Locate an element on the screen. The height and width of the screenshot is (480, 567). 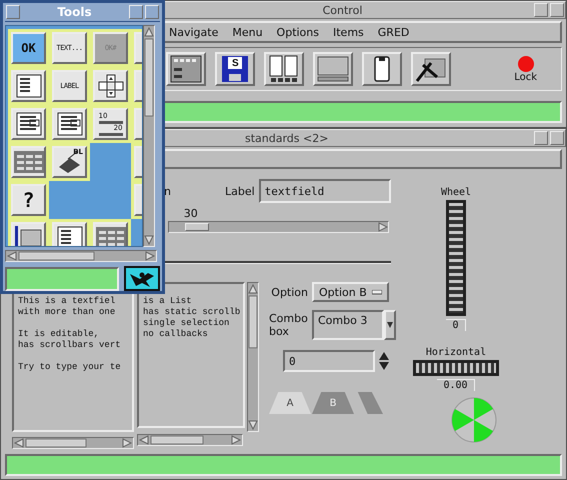
window-title: Control is located at coordinates (343, 10).